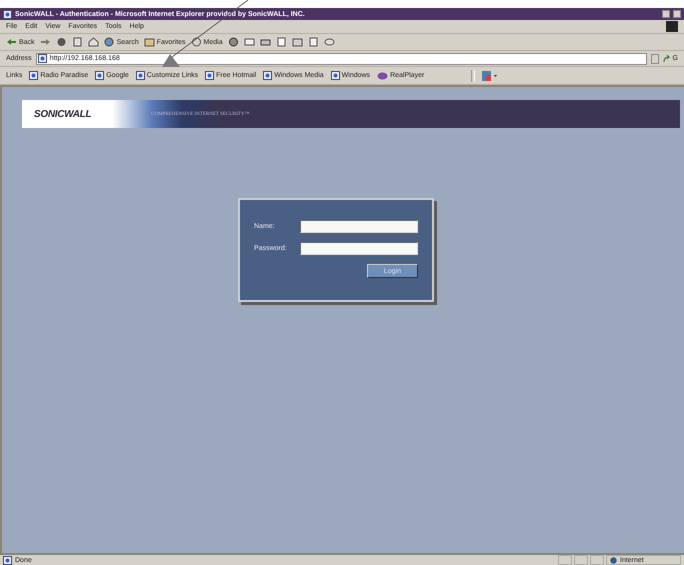  I want to click on home-icon, so click(93, 42).